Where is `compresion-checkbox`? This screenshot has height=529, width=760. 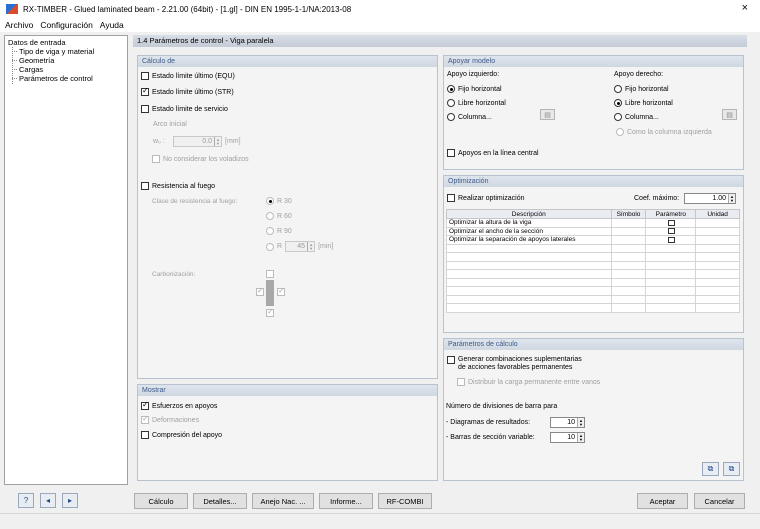 compresion-checkbox is located at coordinates (145, 435).